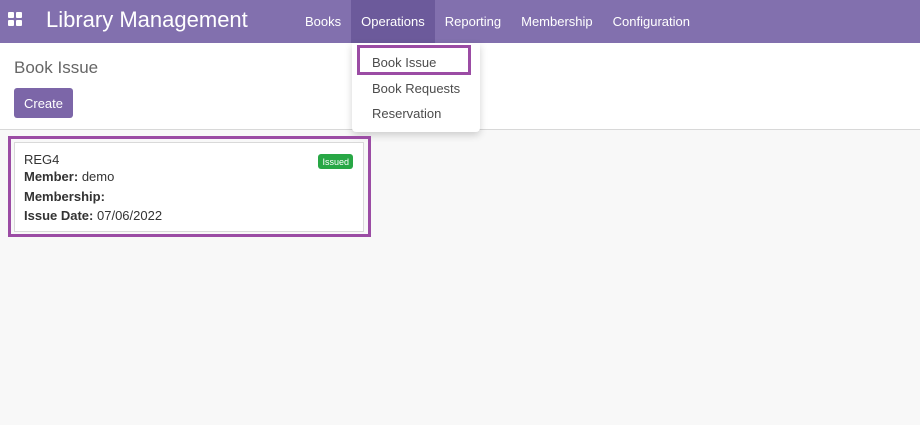  I want to click on create-button: Create, so click(43, 103).